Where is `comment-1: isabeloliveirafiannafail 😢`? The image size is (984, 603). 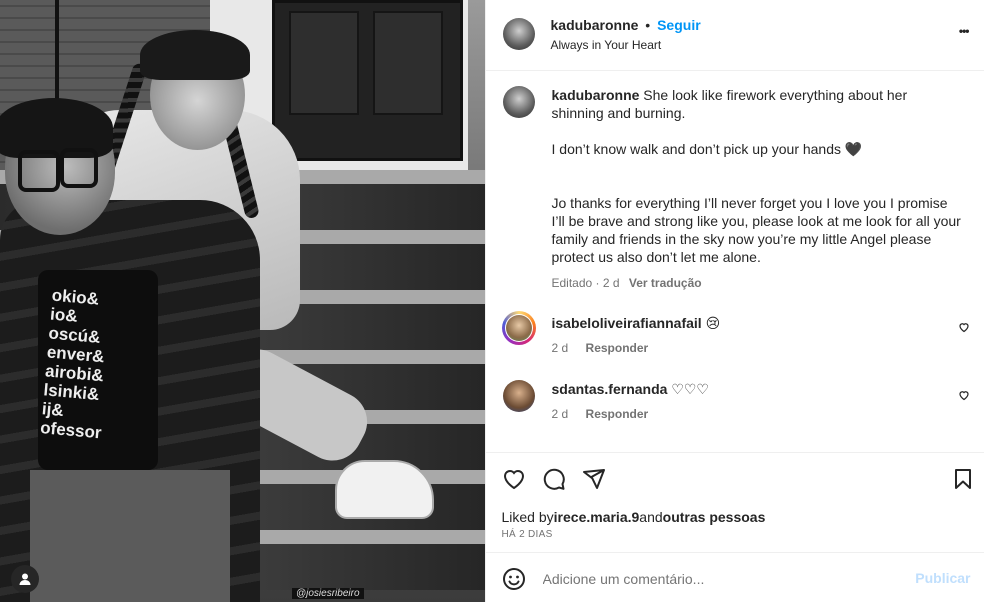
comment-1: isabeloliveirafiannafail 😢 is located at coordinates (636, 323).